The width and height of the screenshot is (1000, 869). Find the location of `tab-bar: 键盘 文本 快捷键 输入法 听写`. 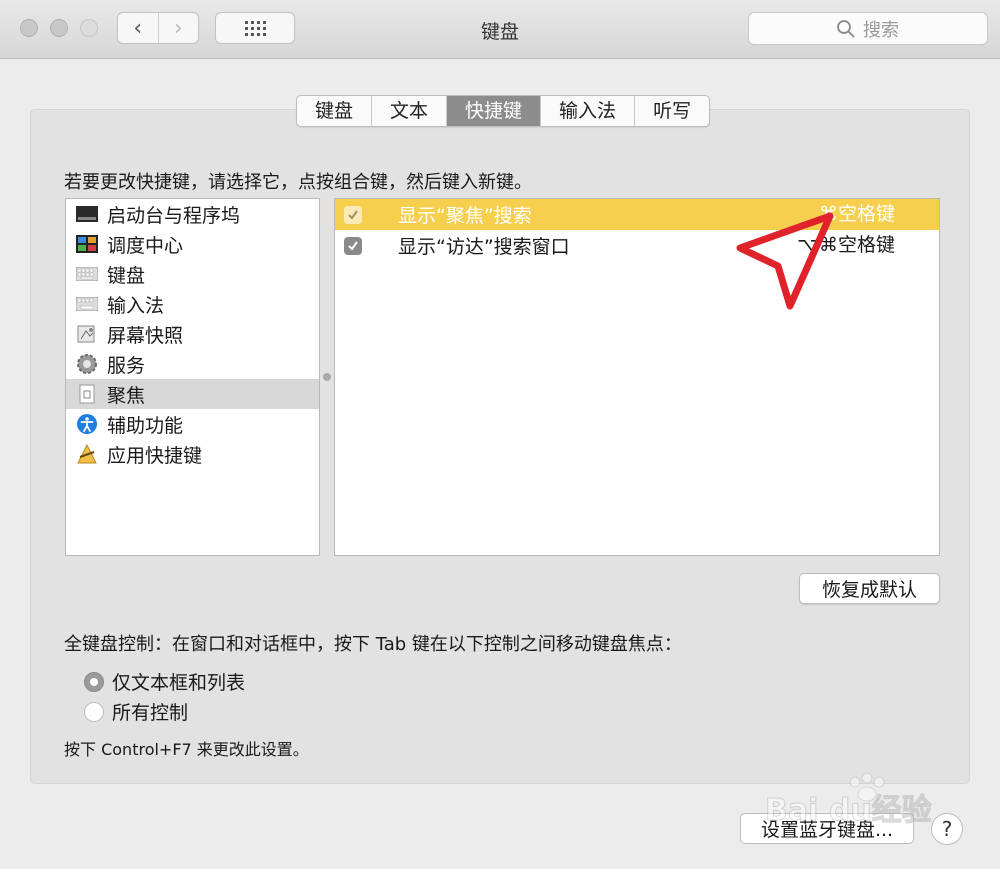

tab-bar: 键盘 文本 快捷键 输入法 听写 is located at coordinates (503, 111).